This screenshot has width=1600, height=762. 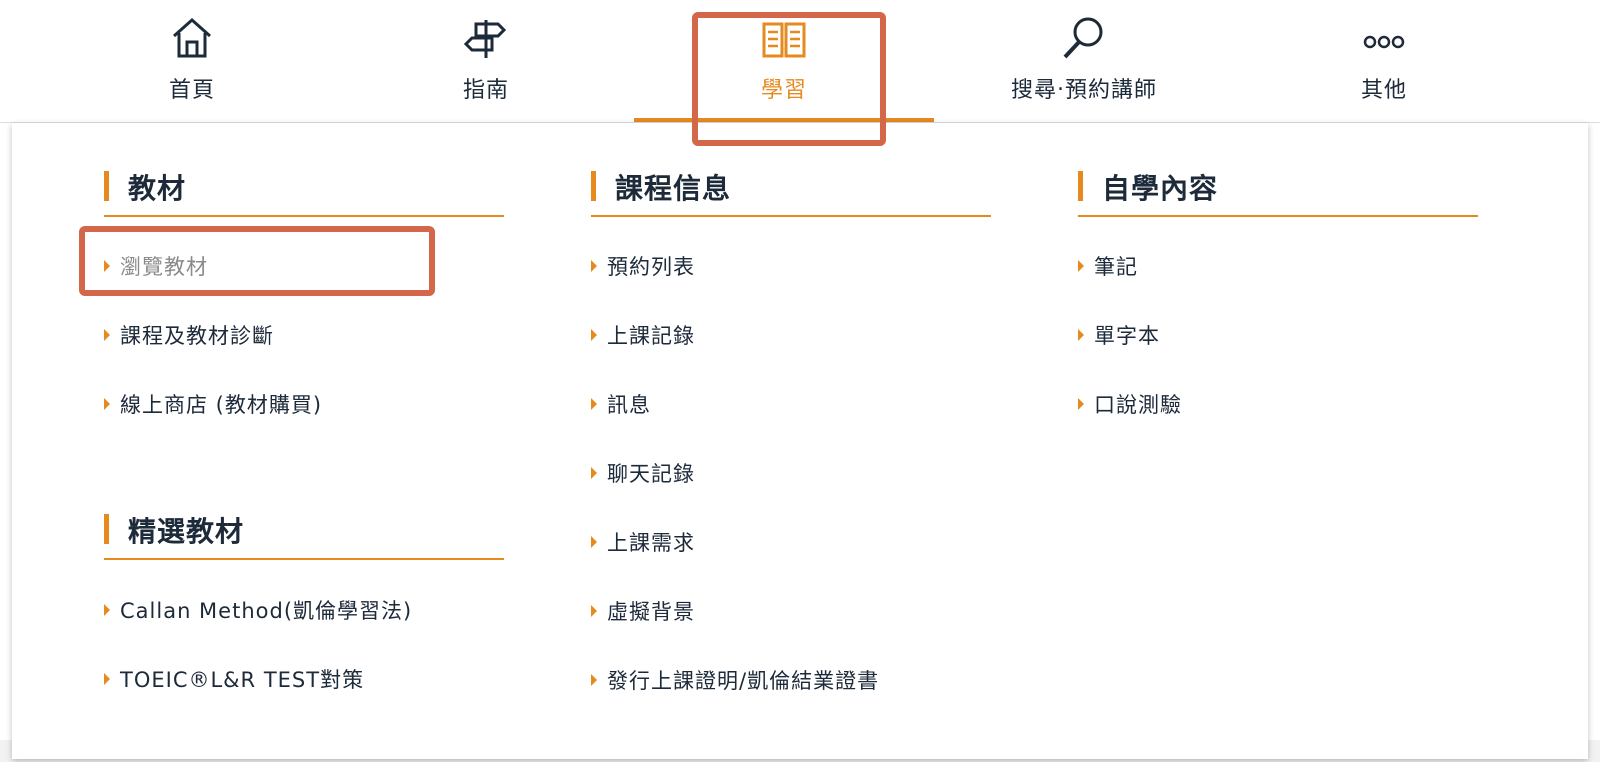 I want to click on link-text: 單字本, so click(x=1127, y=336).